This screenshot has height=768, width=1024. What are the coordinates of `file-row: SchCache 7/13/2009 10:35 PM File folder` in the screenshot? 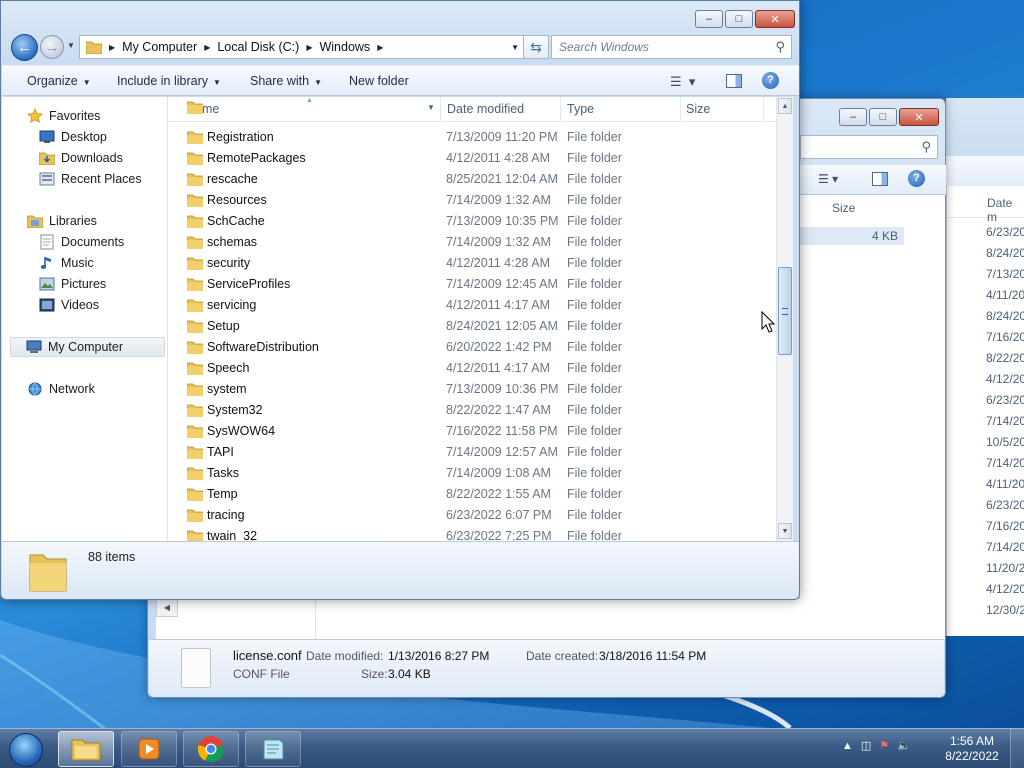 It's located at (472, 221).